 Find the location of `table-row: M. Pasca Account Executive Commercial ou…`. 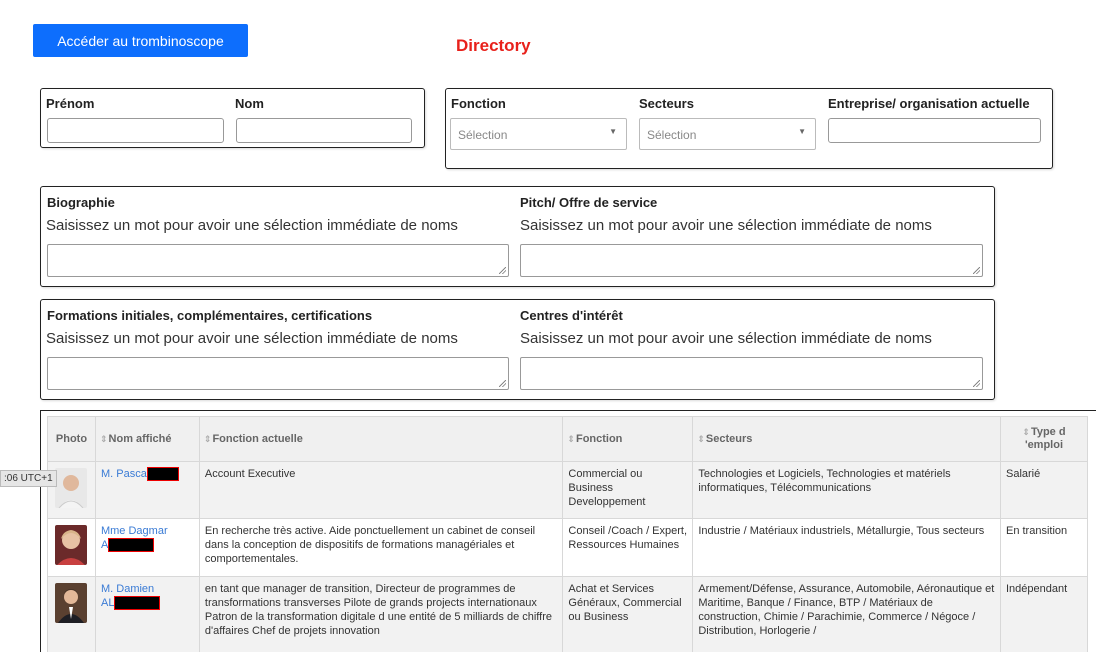

table-row: M. Pasca Account Executive Commercial ou… is located at coordinates (568, 490).